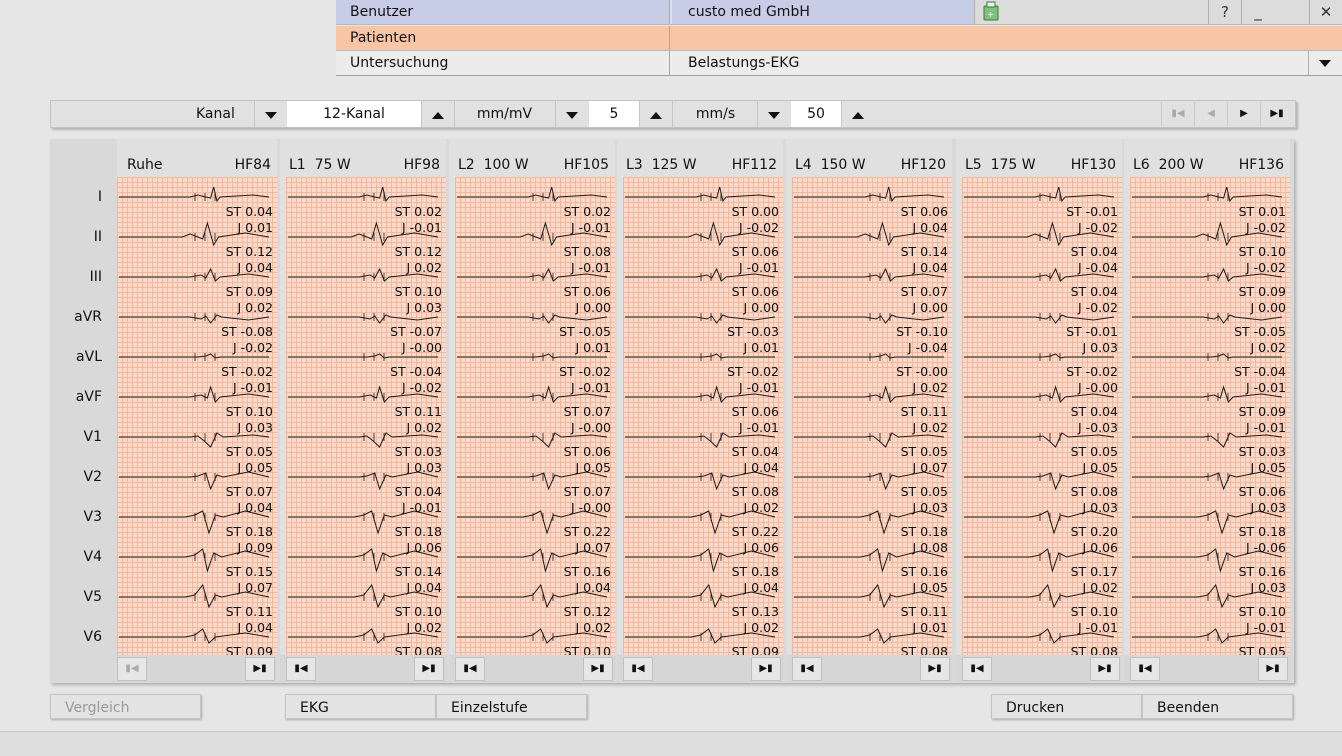 The height and width of the screenshot is (756, 1342). Describe the element at coordinates (1094, 491) in the screenshot. I see `st-value: ST 0.08` at that location.